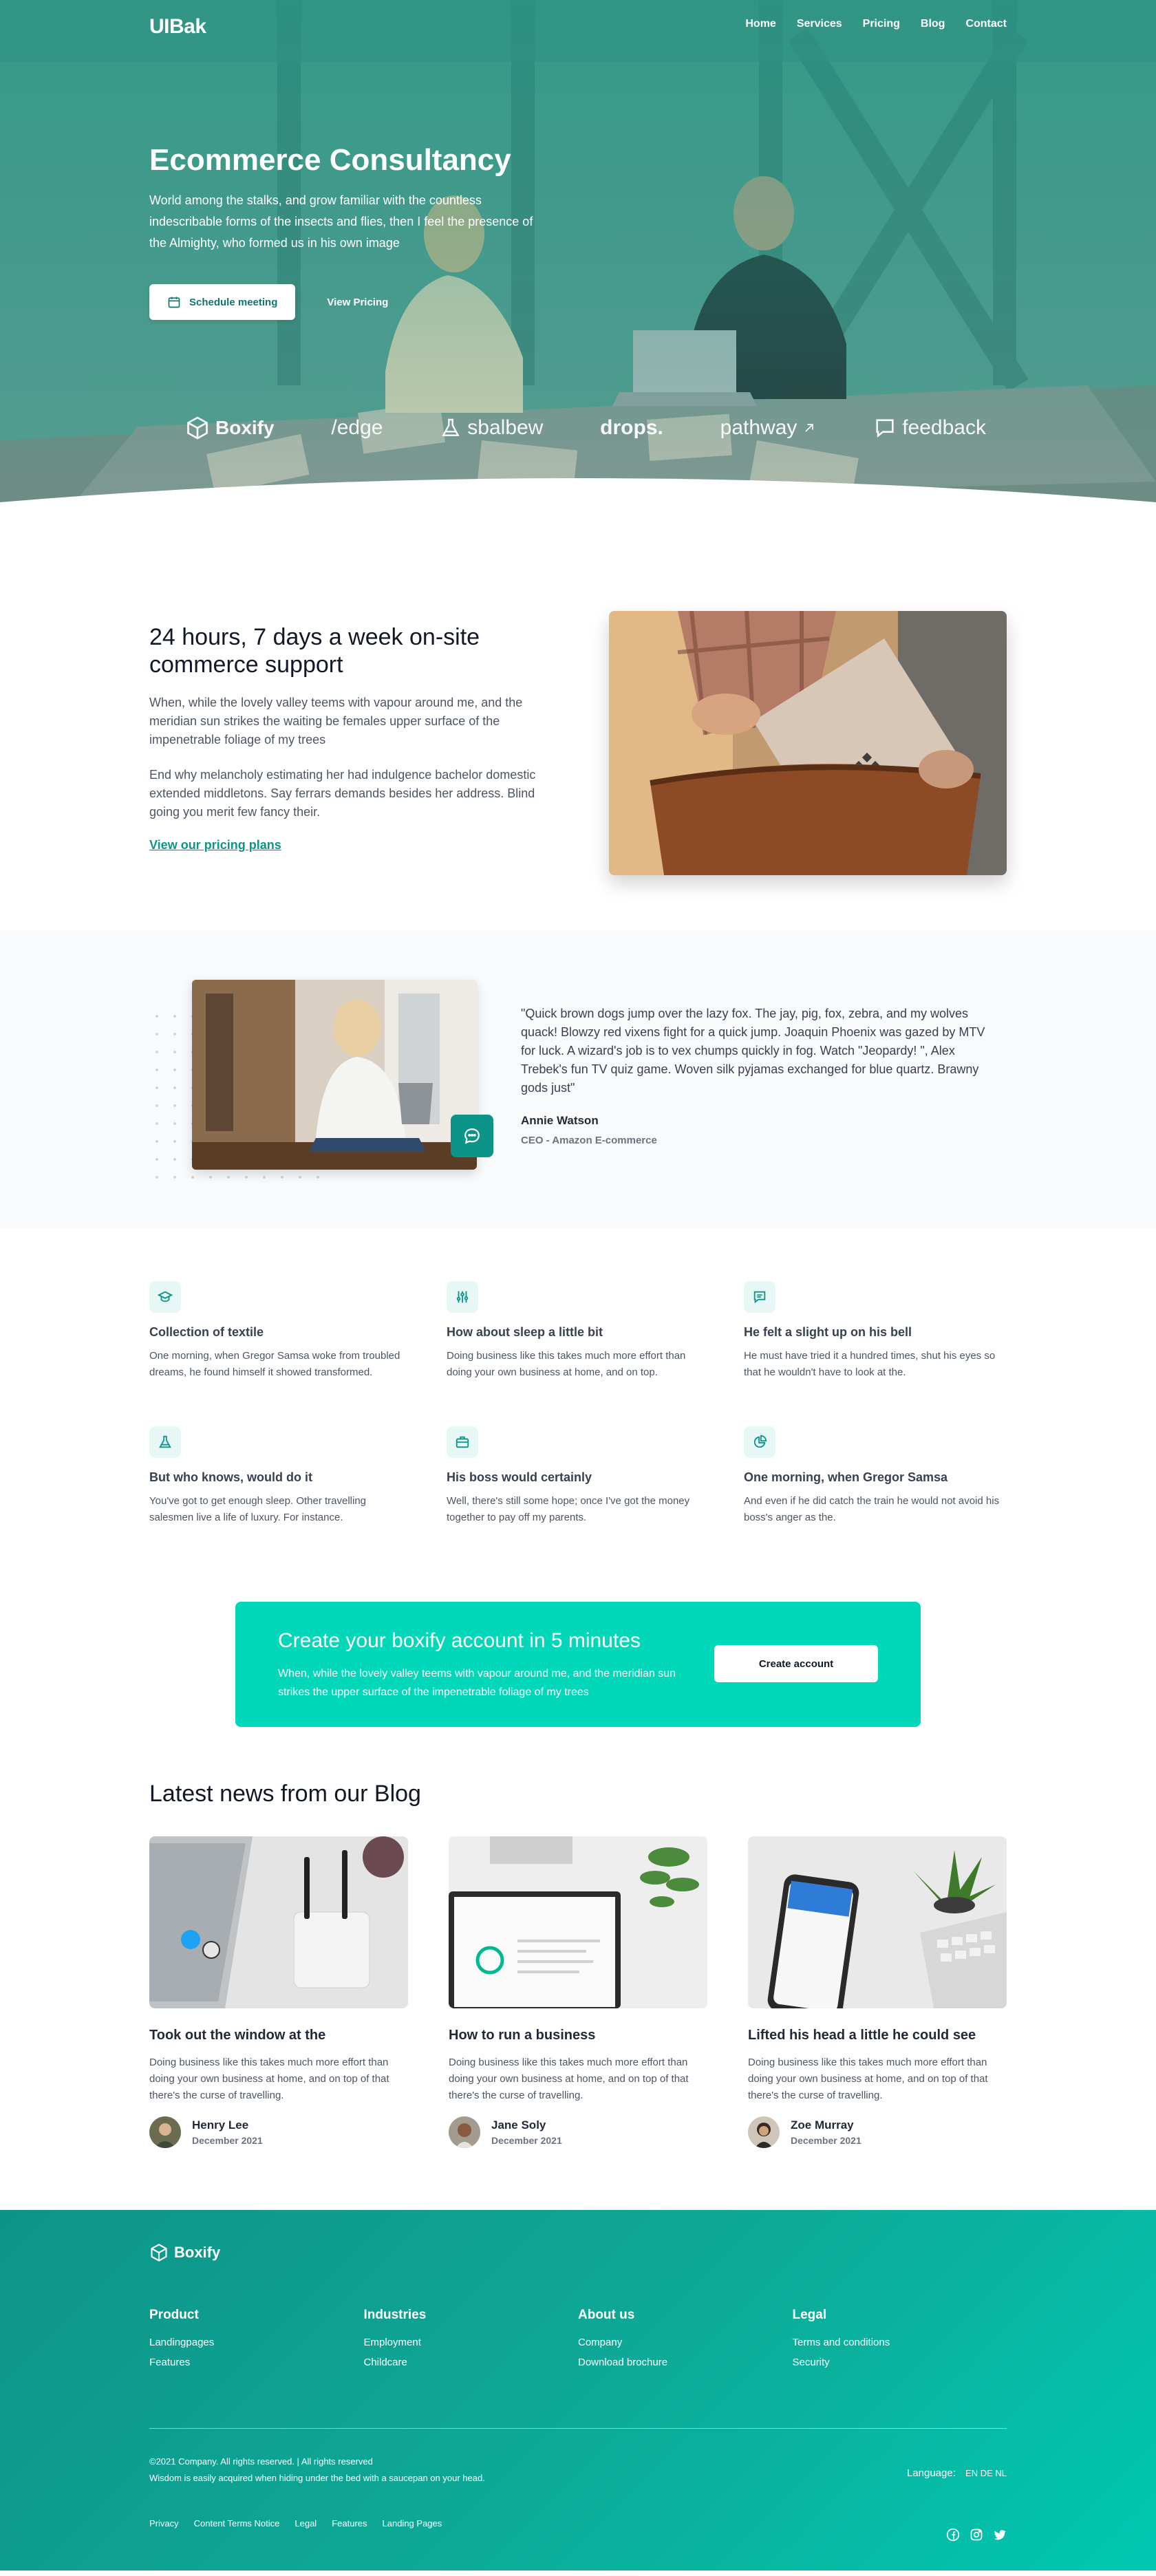  I want to click on twitter-icon, so click(1000, 2535).